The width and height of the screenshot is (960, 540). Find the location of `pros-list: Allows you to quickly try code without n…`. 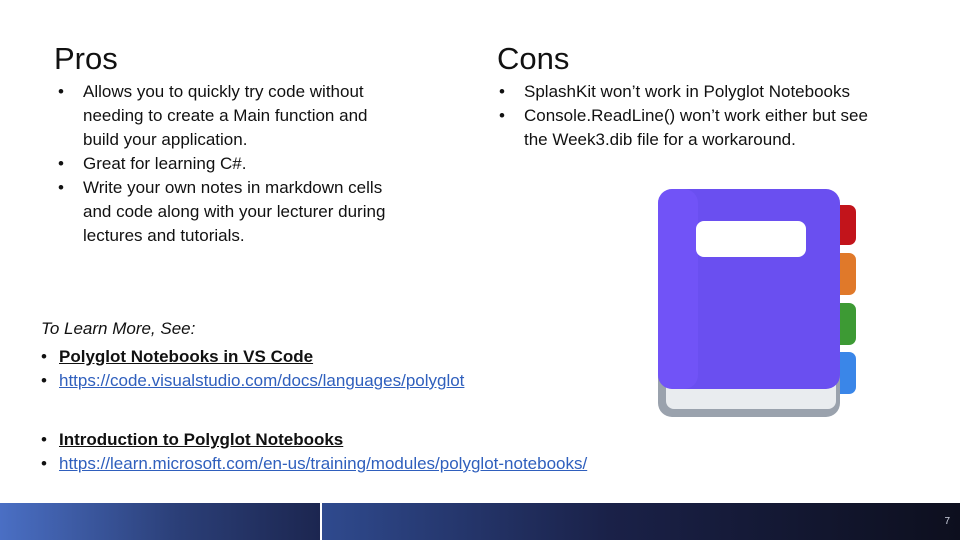

pros-list: Allows you to quickly try code without n… is located at coordinates (230, 164).